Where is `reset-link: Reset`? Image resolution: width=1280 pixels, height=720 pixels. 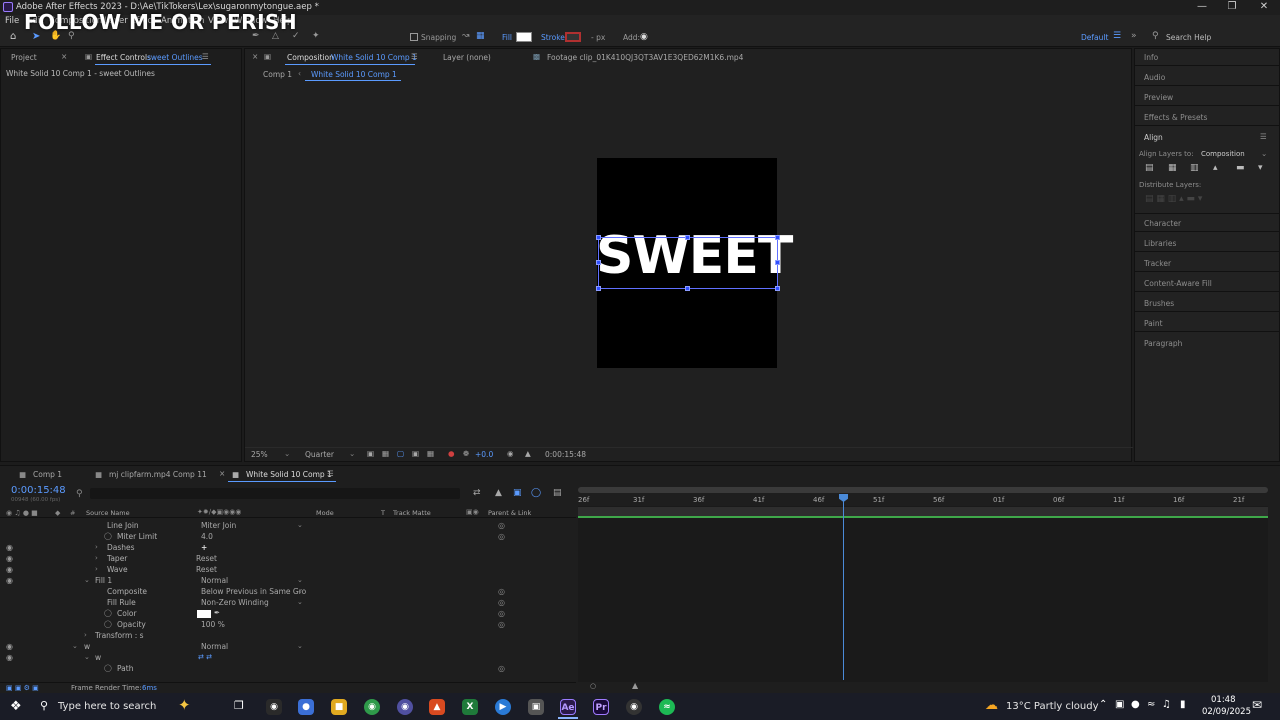 reset-link: Reset is located at coordinates (206, 558).